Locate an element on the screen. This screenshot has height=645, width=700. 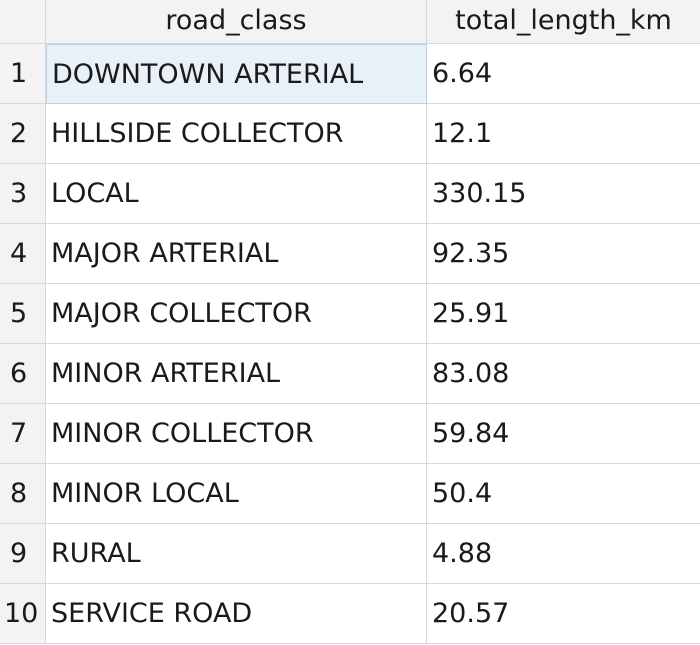
table-row: 1 DOWNTOWN ARTERIAL 6.64 is located at coordinates (350, 74).